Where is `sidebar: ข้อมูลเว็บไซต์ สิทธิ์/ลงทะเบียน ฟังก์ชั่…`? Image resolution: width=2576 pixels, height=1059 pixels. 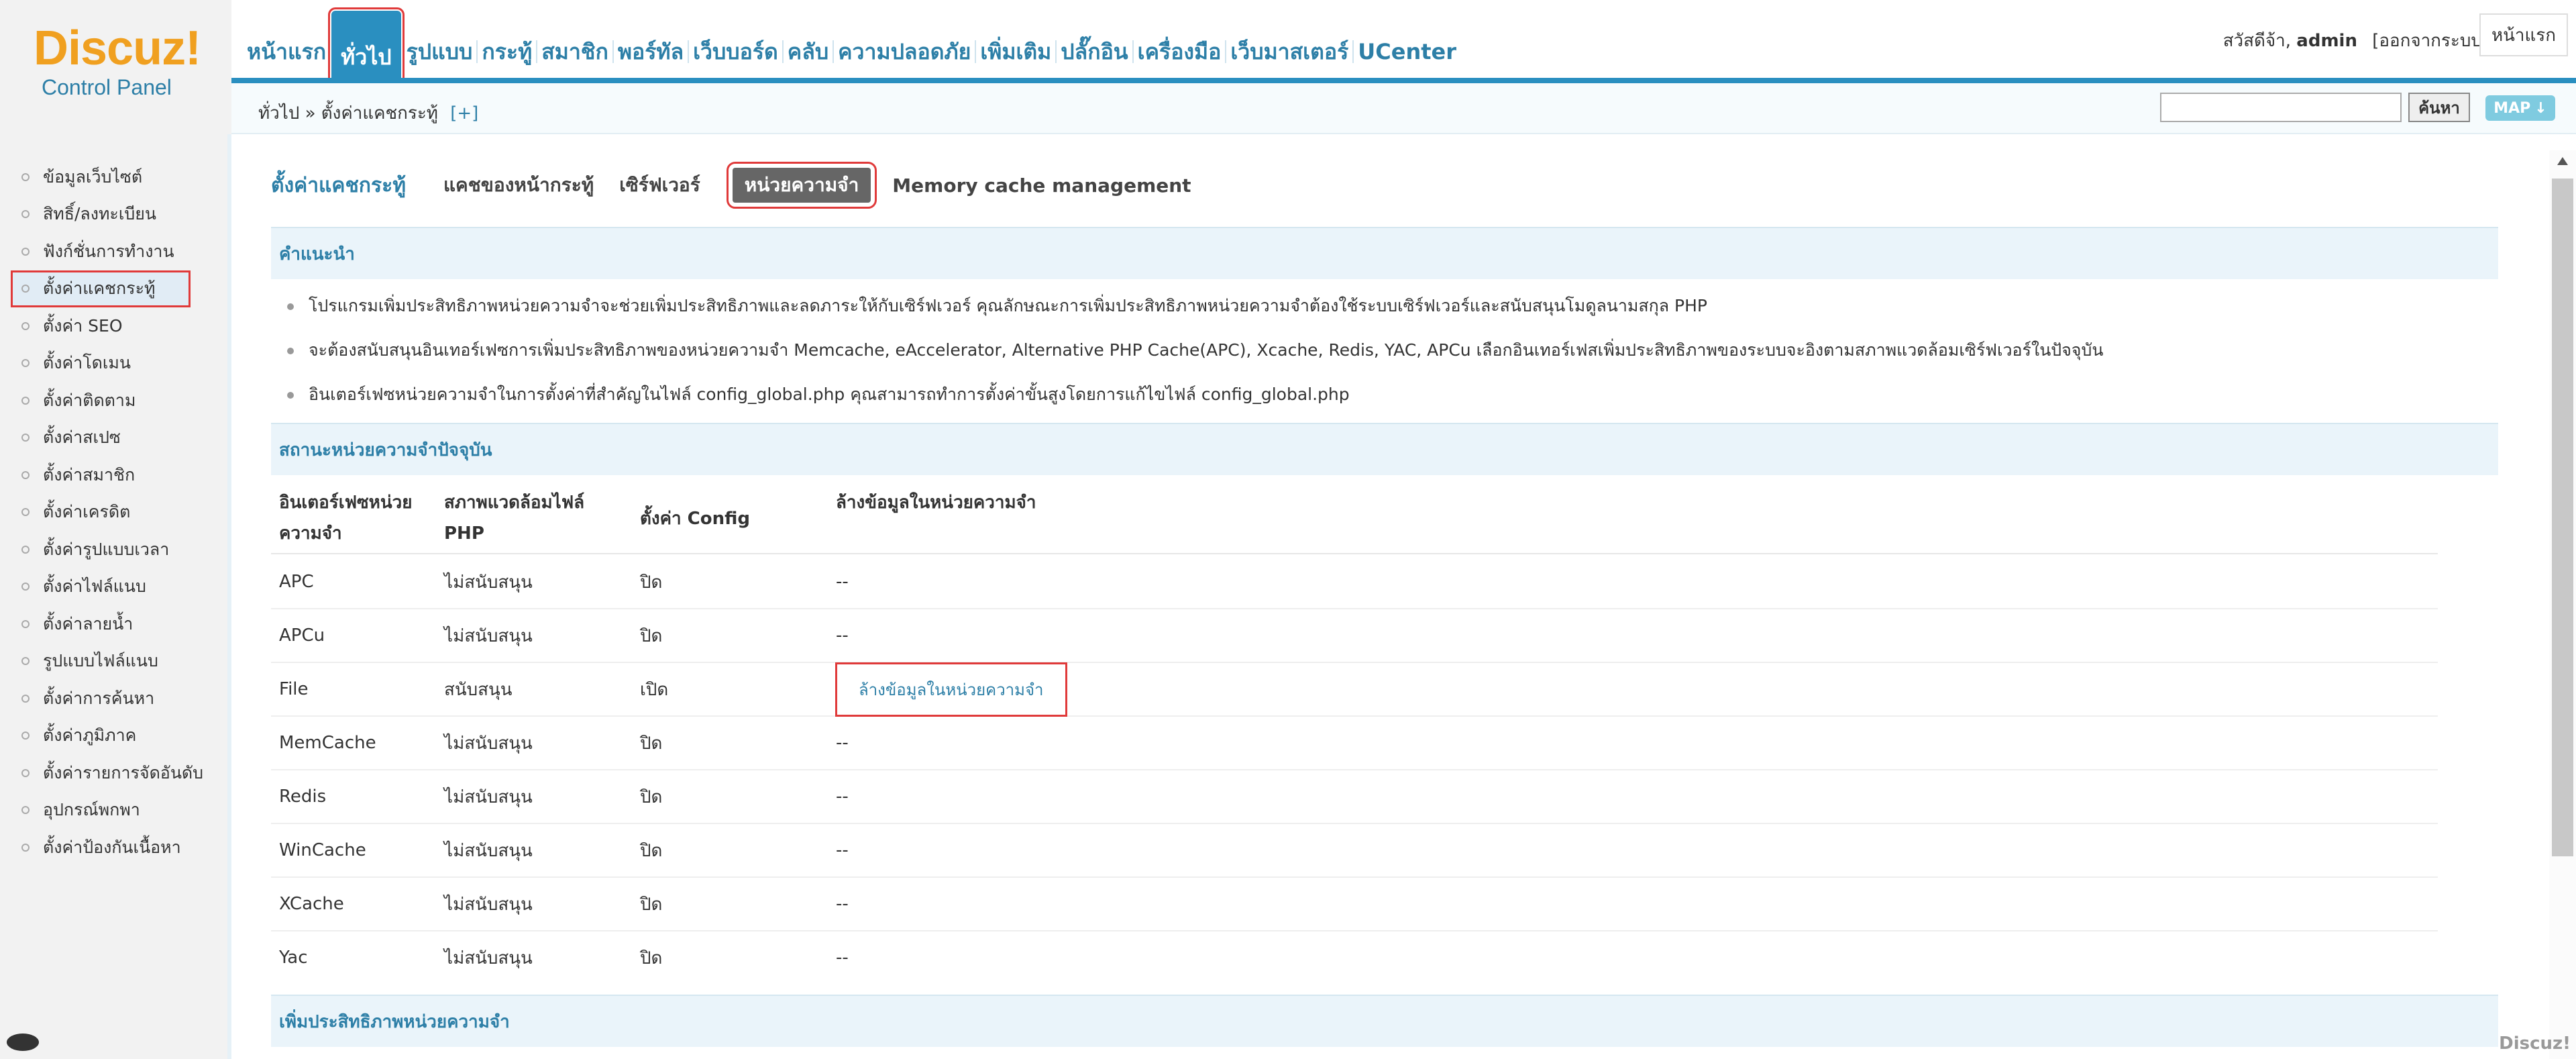
sidebar: ข้อมูลเว็บไซต์ สิทธิ์/ลงทะเบียน ฟังก์ชั่… is located at coordinates (115, 597).